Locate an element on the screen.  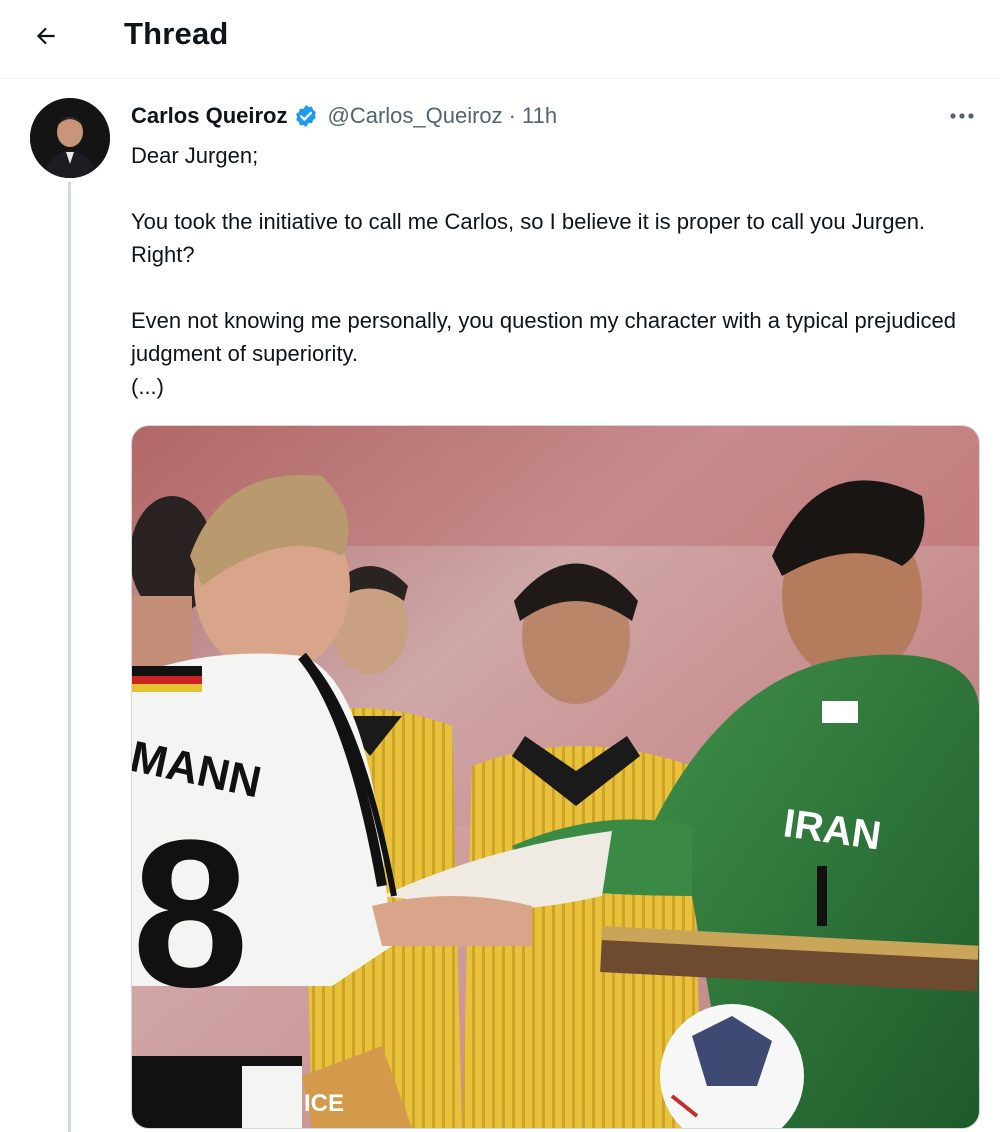
tweet-timestamp: 11h is located at coordinates (539, 116).